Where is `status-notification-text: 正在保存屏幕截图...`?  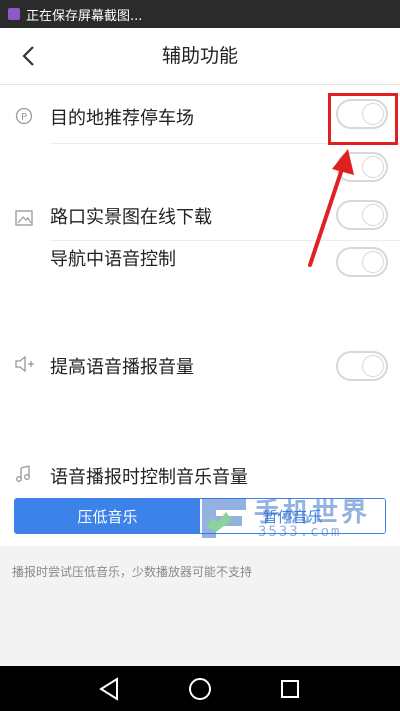
status-notification-text: 正在保存屏幕截图... is located at coordinates (84, 16).